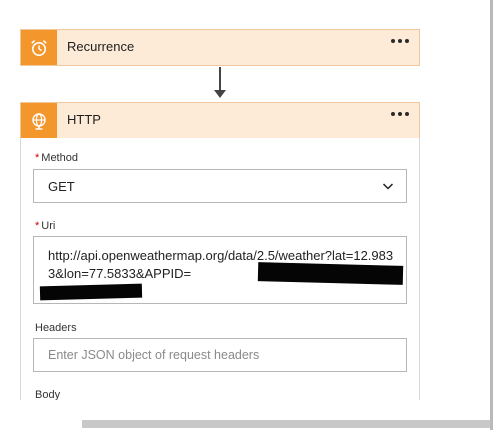 The width and height of the screenshot is (493, 430). I want to click on recurrence-card-header: Recurrence, so click(220, 47).